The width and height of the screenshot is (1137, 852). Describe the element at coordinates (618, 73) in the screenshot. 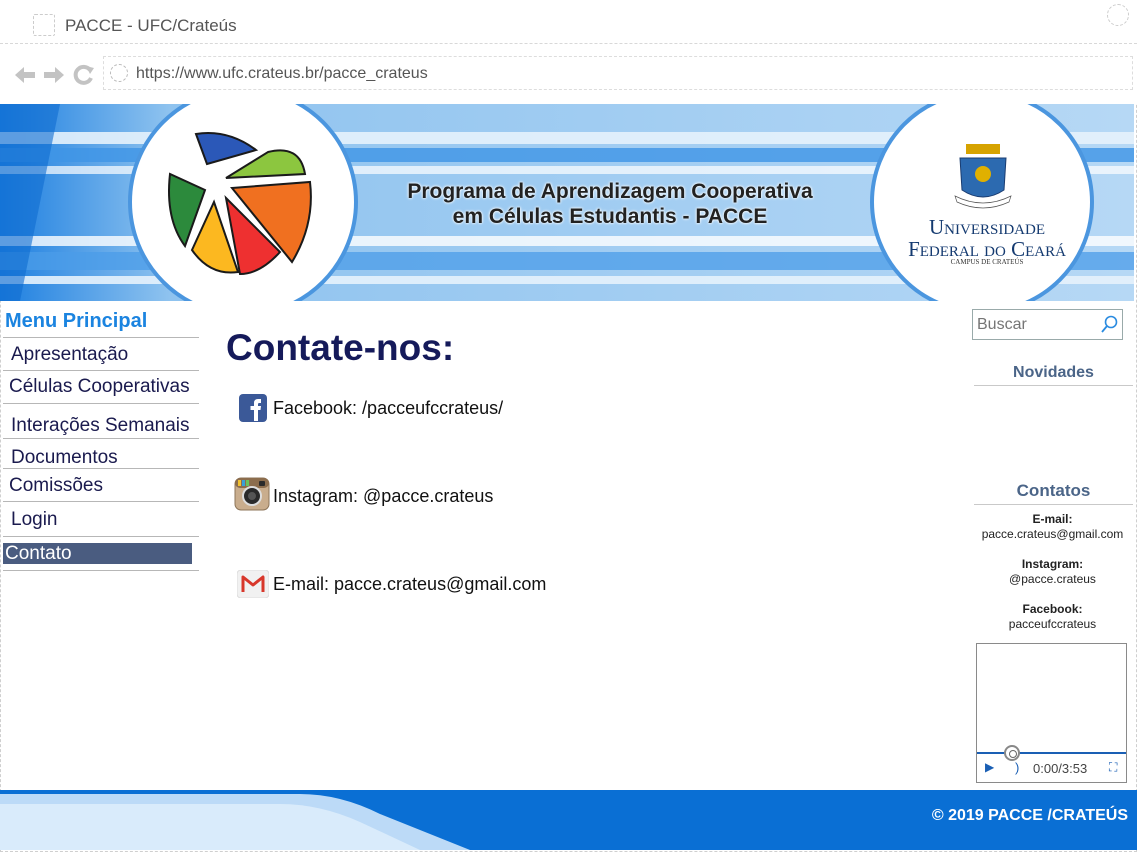

I see `address-bar: https://www.ufc.crateus.br/pacce_crateus` at that location.